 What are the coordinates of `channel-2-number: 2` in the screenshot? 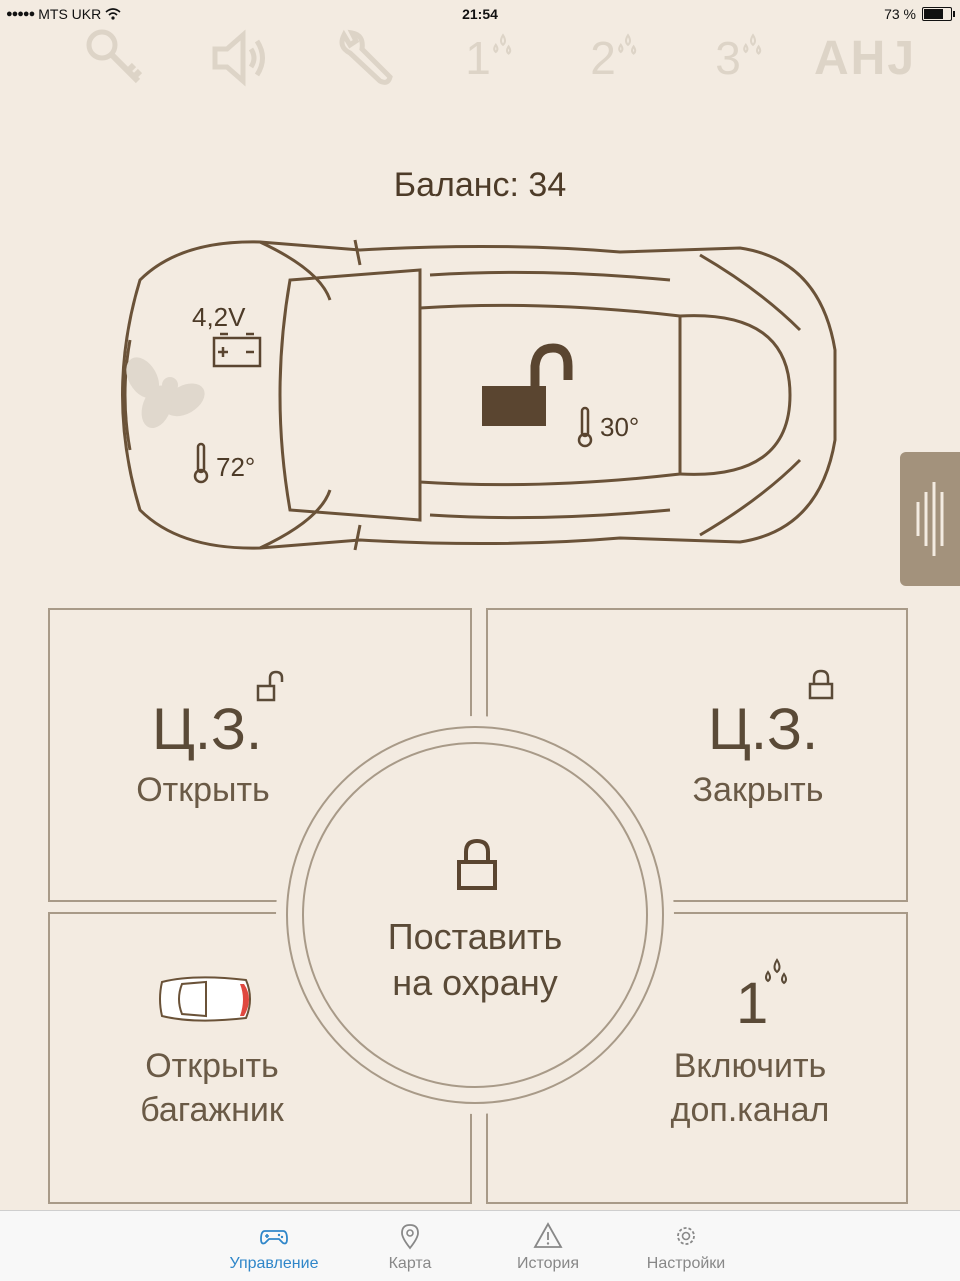 It's located at (603, 58).